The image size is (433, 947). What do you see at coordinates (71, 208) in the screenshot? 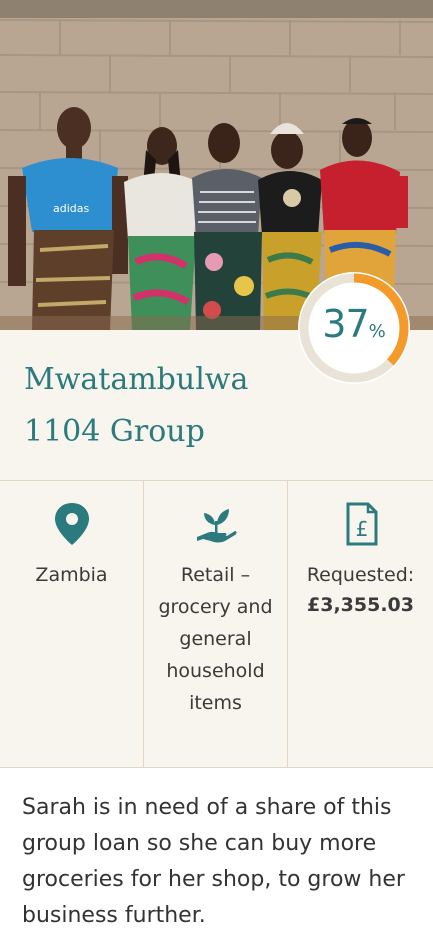
I see `svg-text: adidas` at bounding box center [71, 208].